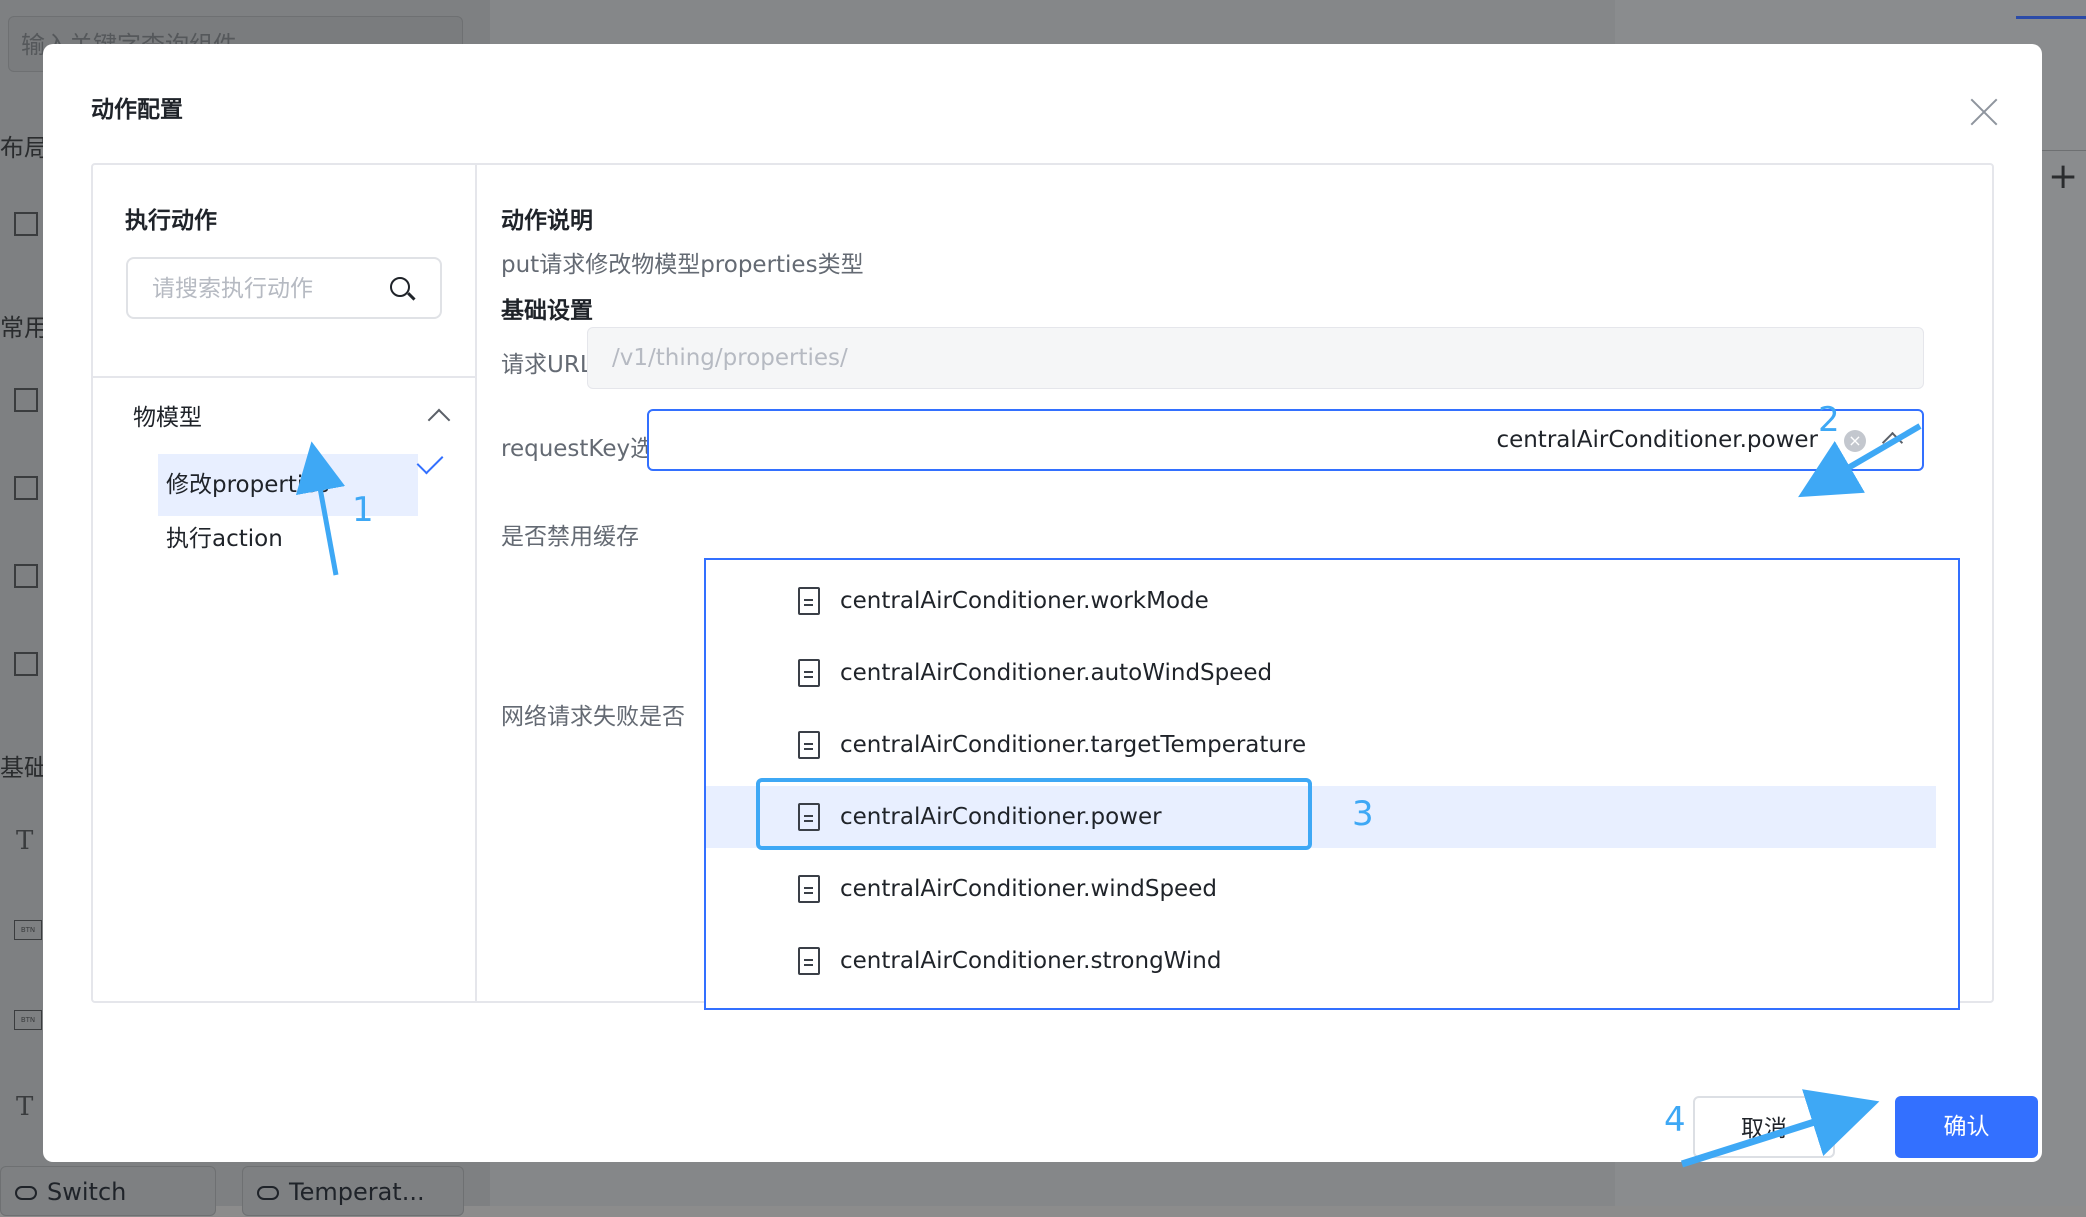  Describe the element at coordinates (267, 289) in the screenshot. I see `action-search-input` at that location.